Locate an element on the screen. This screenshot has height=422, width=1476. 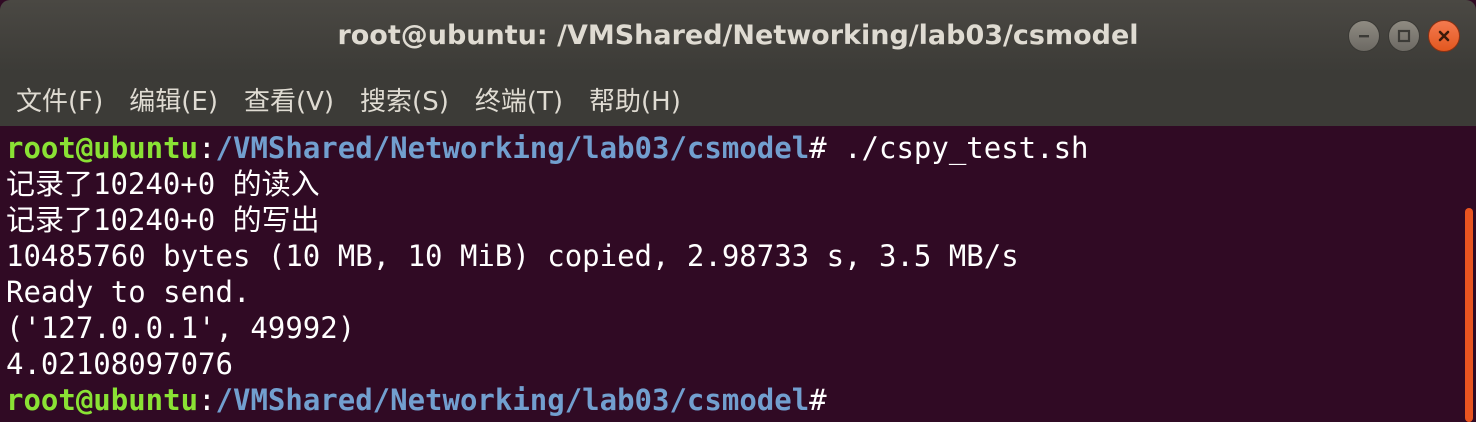
menu-file: 文件(F) is located at coordinates (59, 99).